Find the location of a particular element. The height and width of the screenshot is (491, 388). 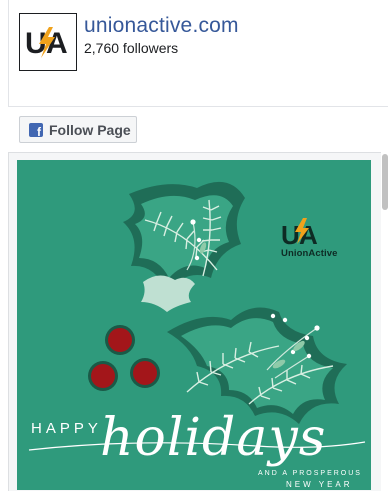

brand-name: UnionActive is located at coordinates (309, 253).